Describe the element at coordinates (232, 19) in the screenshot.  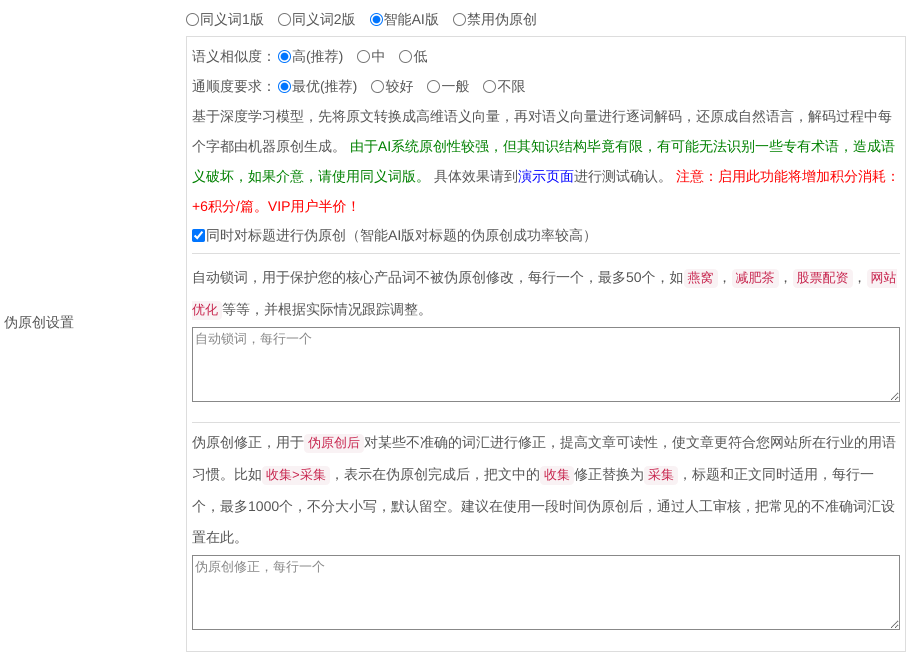
I see `radio-label: 同义词1版` at that location.